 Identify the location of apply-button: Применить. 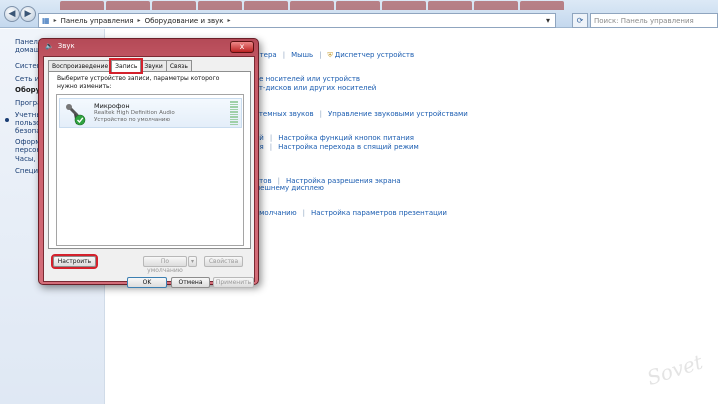
(233, 282).